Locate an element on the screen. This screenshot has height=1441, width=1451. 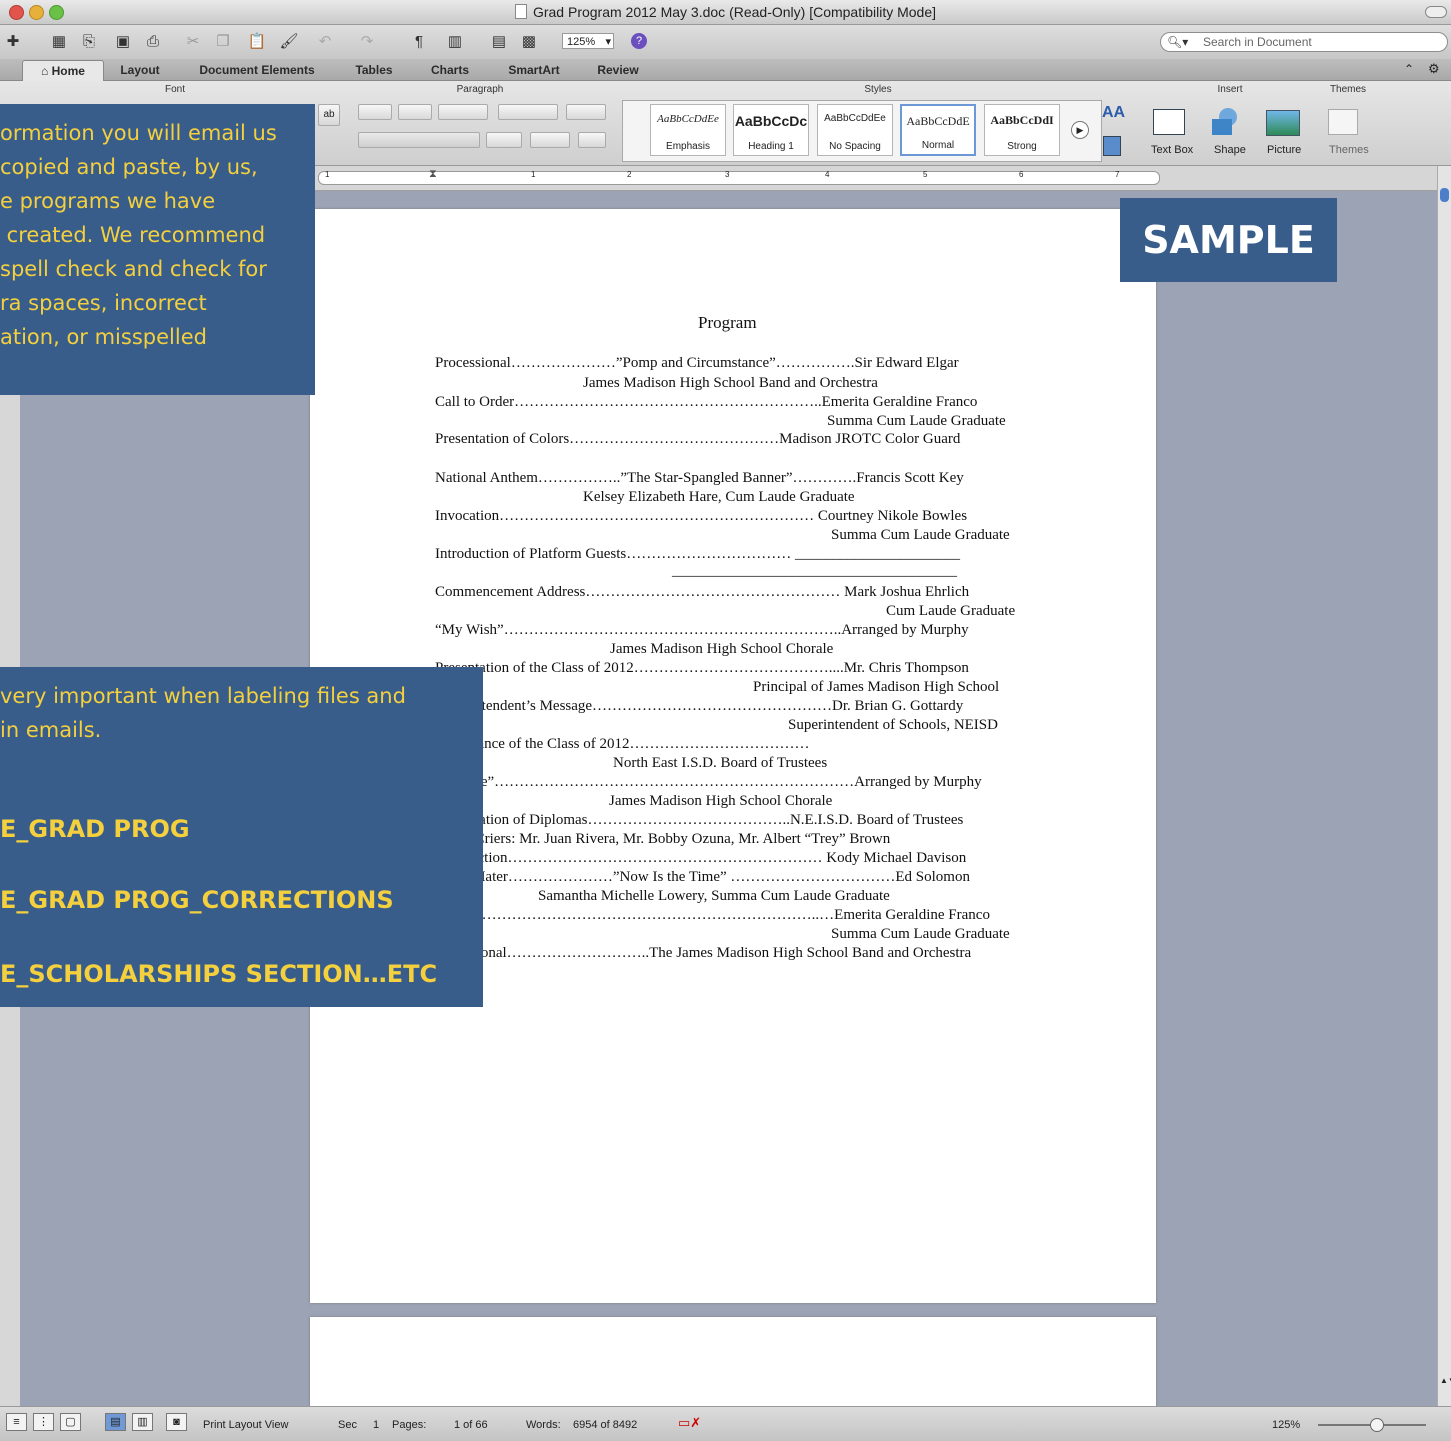
numbering-button is located at coordinates (415, 112).